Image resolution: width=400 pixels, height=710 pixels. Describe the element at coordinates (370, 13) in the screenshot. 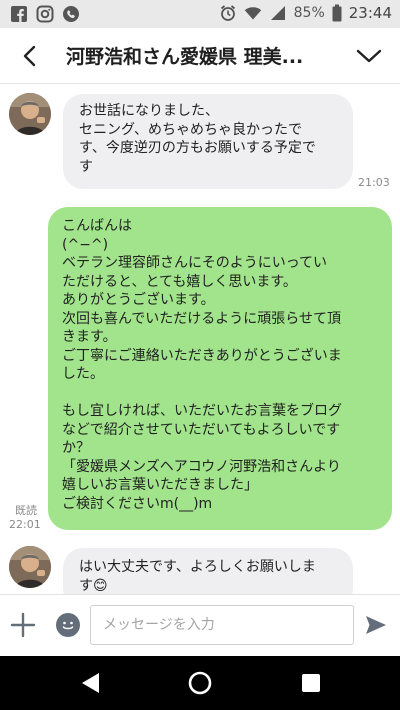

I see `clock: 23:44` at that location.